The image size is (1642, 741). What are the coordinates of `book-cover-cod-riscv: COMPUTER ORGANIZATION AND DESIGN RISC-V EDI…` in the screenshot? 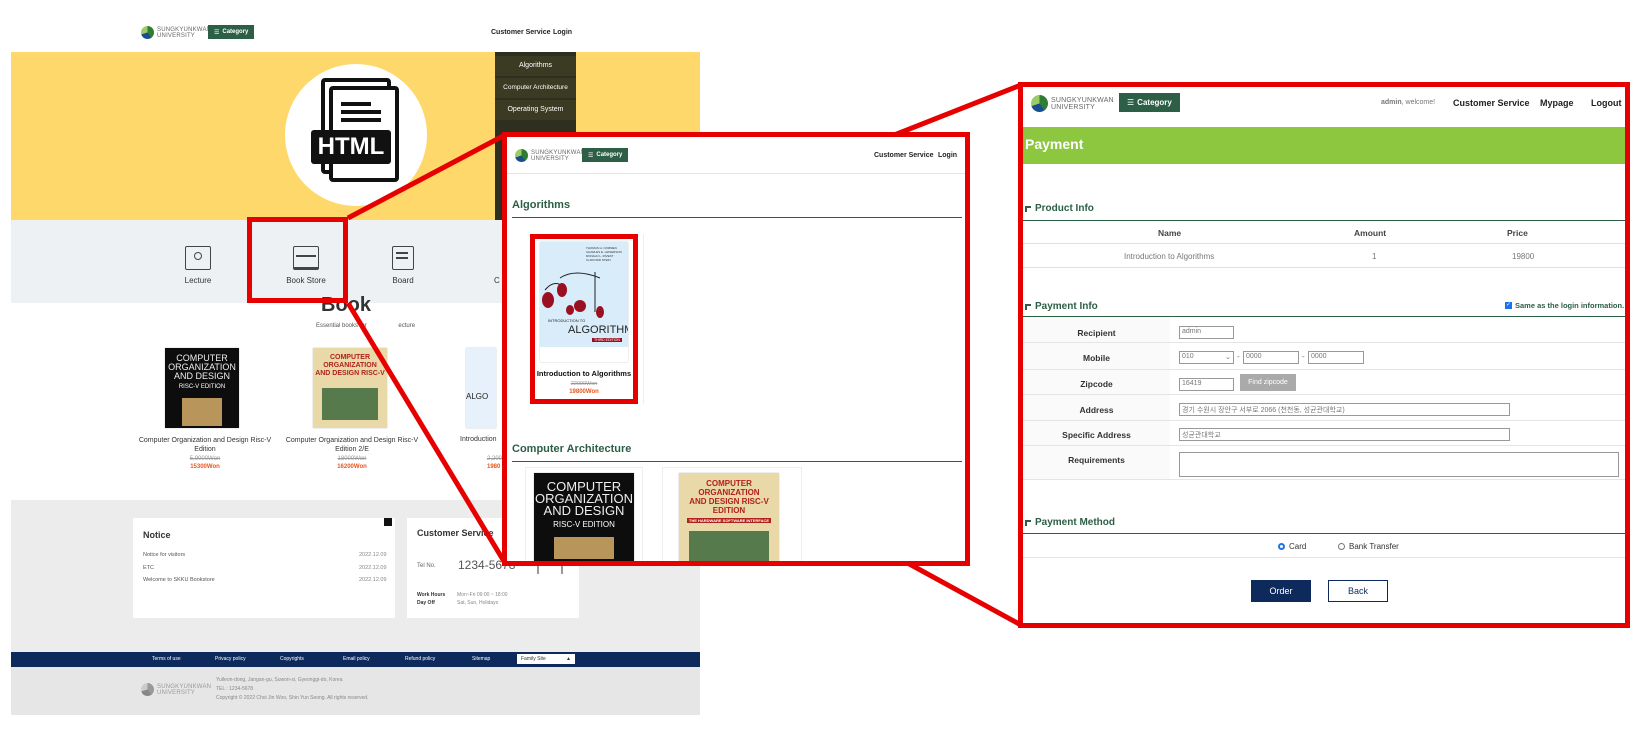 It's located at (584, 517).